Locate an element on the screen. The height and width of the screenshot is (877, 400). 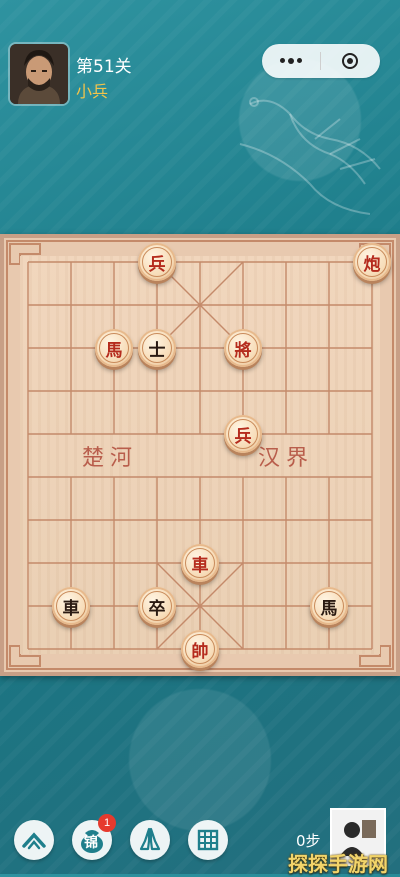
hands-icon is located at coordinates (150, 839).